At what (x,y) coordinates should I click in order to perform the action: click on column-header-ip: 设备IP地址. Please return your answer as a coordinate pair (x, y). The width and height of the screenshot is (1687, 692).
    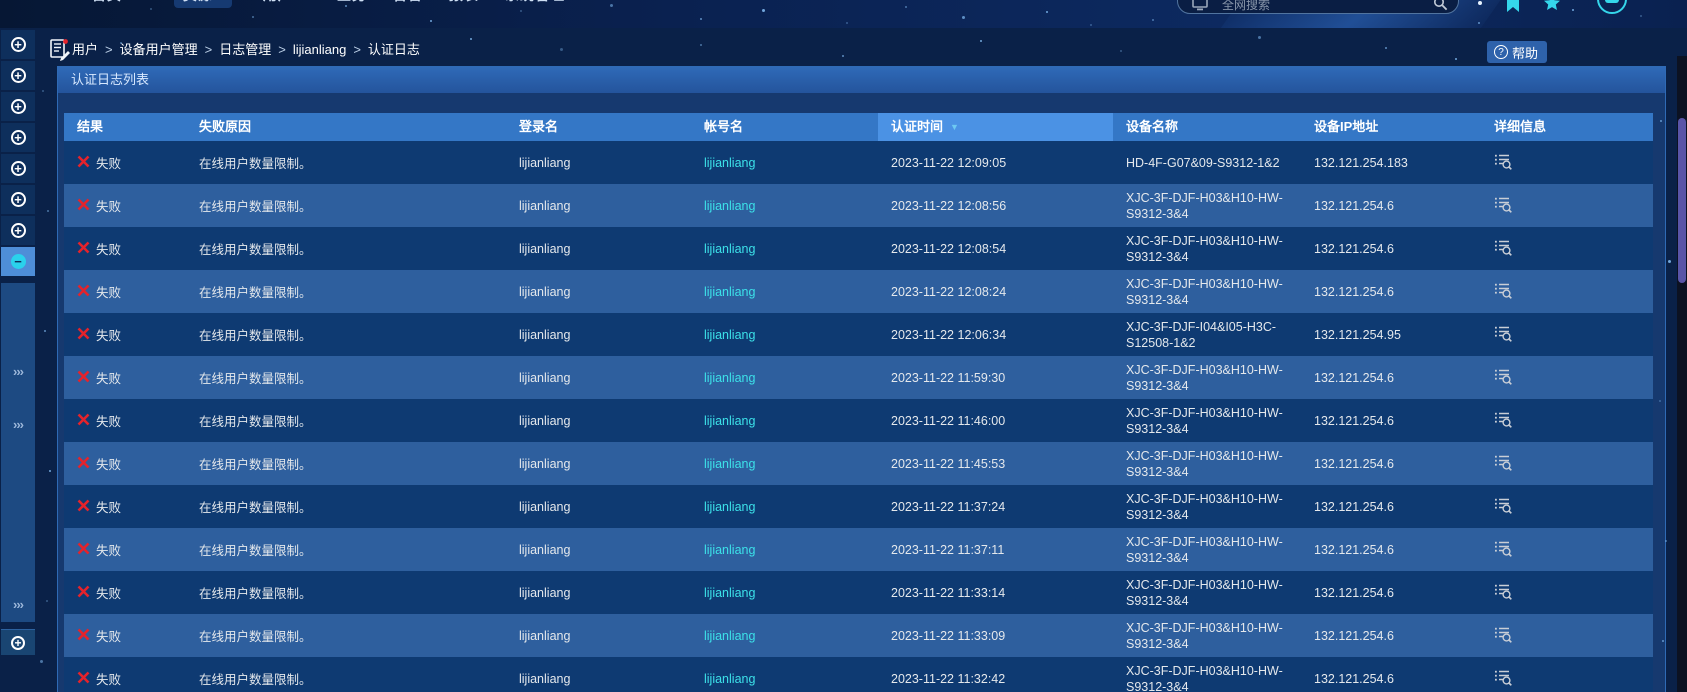
    Looking at the image, I should click on (1391, 127).